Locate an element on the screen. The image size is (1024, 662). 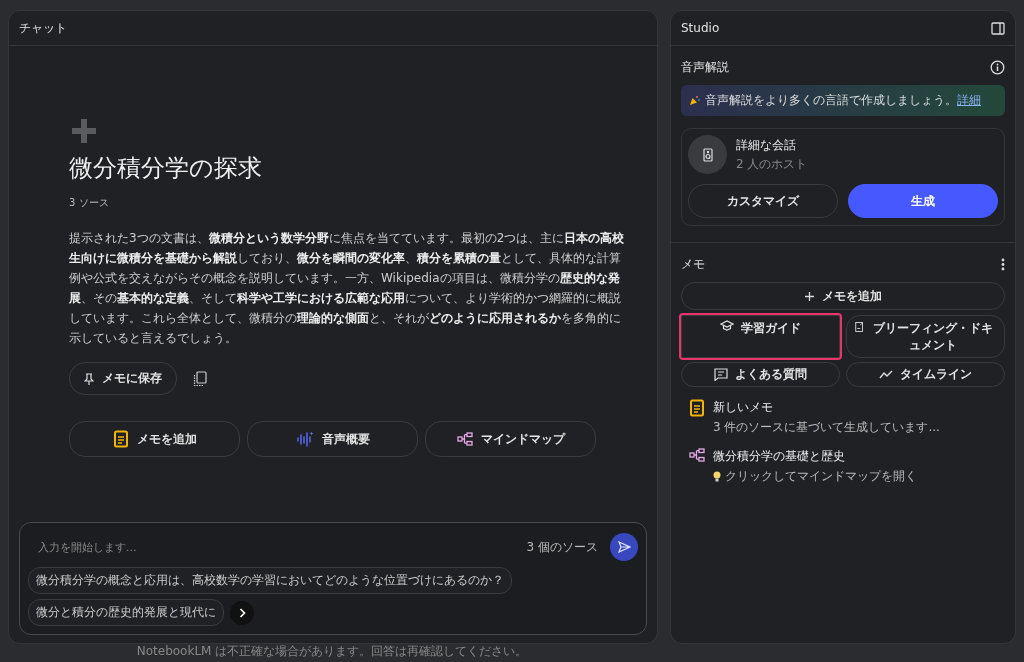
suggestion-chip: 微分と積分の歴史的発展と現代に is located at coordinates (126, 612).